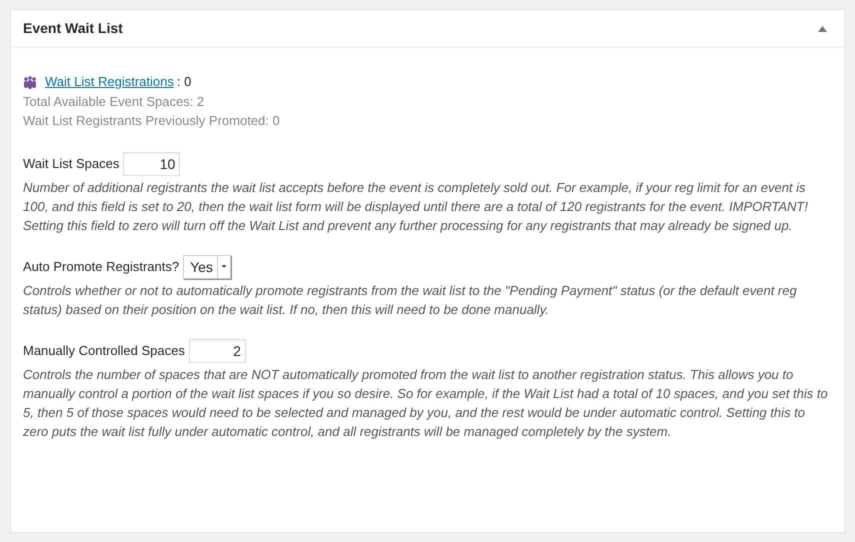 This screenshot has height=542, width=855. Describe the element at coordinates (207, 267) in the screenshot. I see `select-field: Yes` at that location.